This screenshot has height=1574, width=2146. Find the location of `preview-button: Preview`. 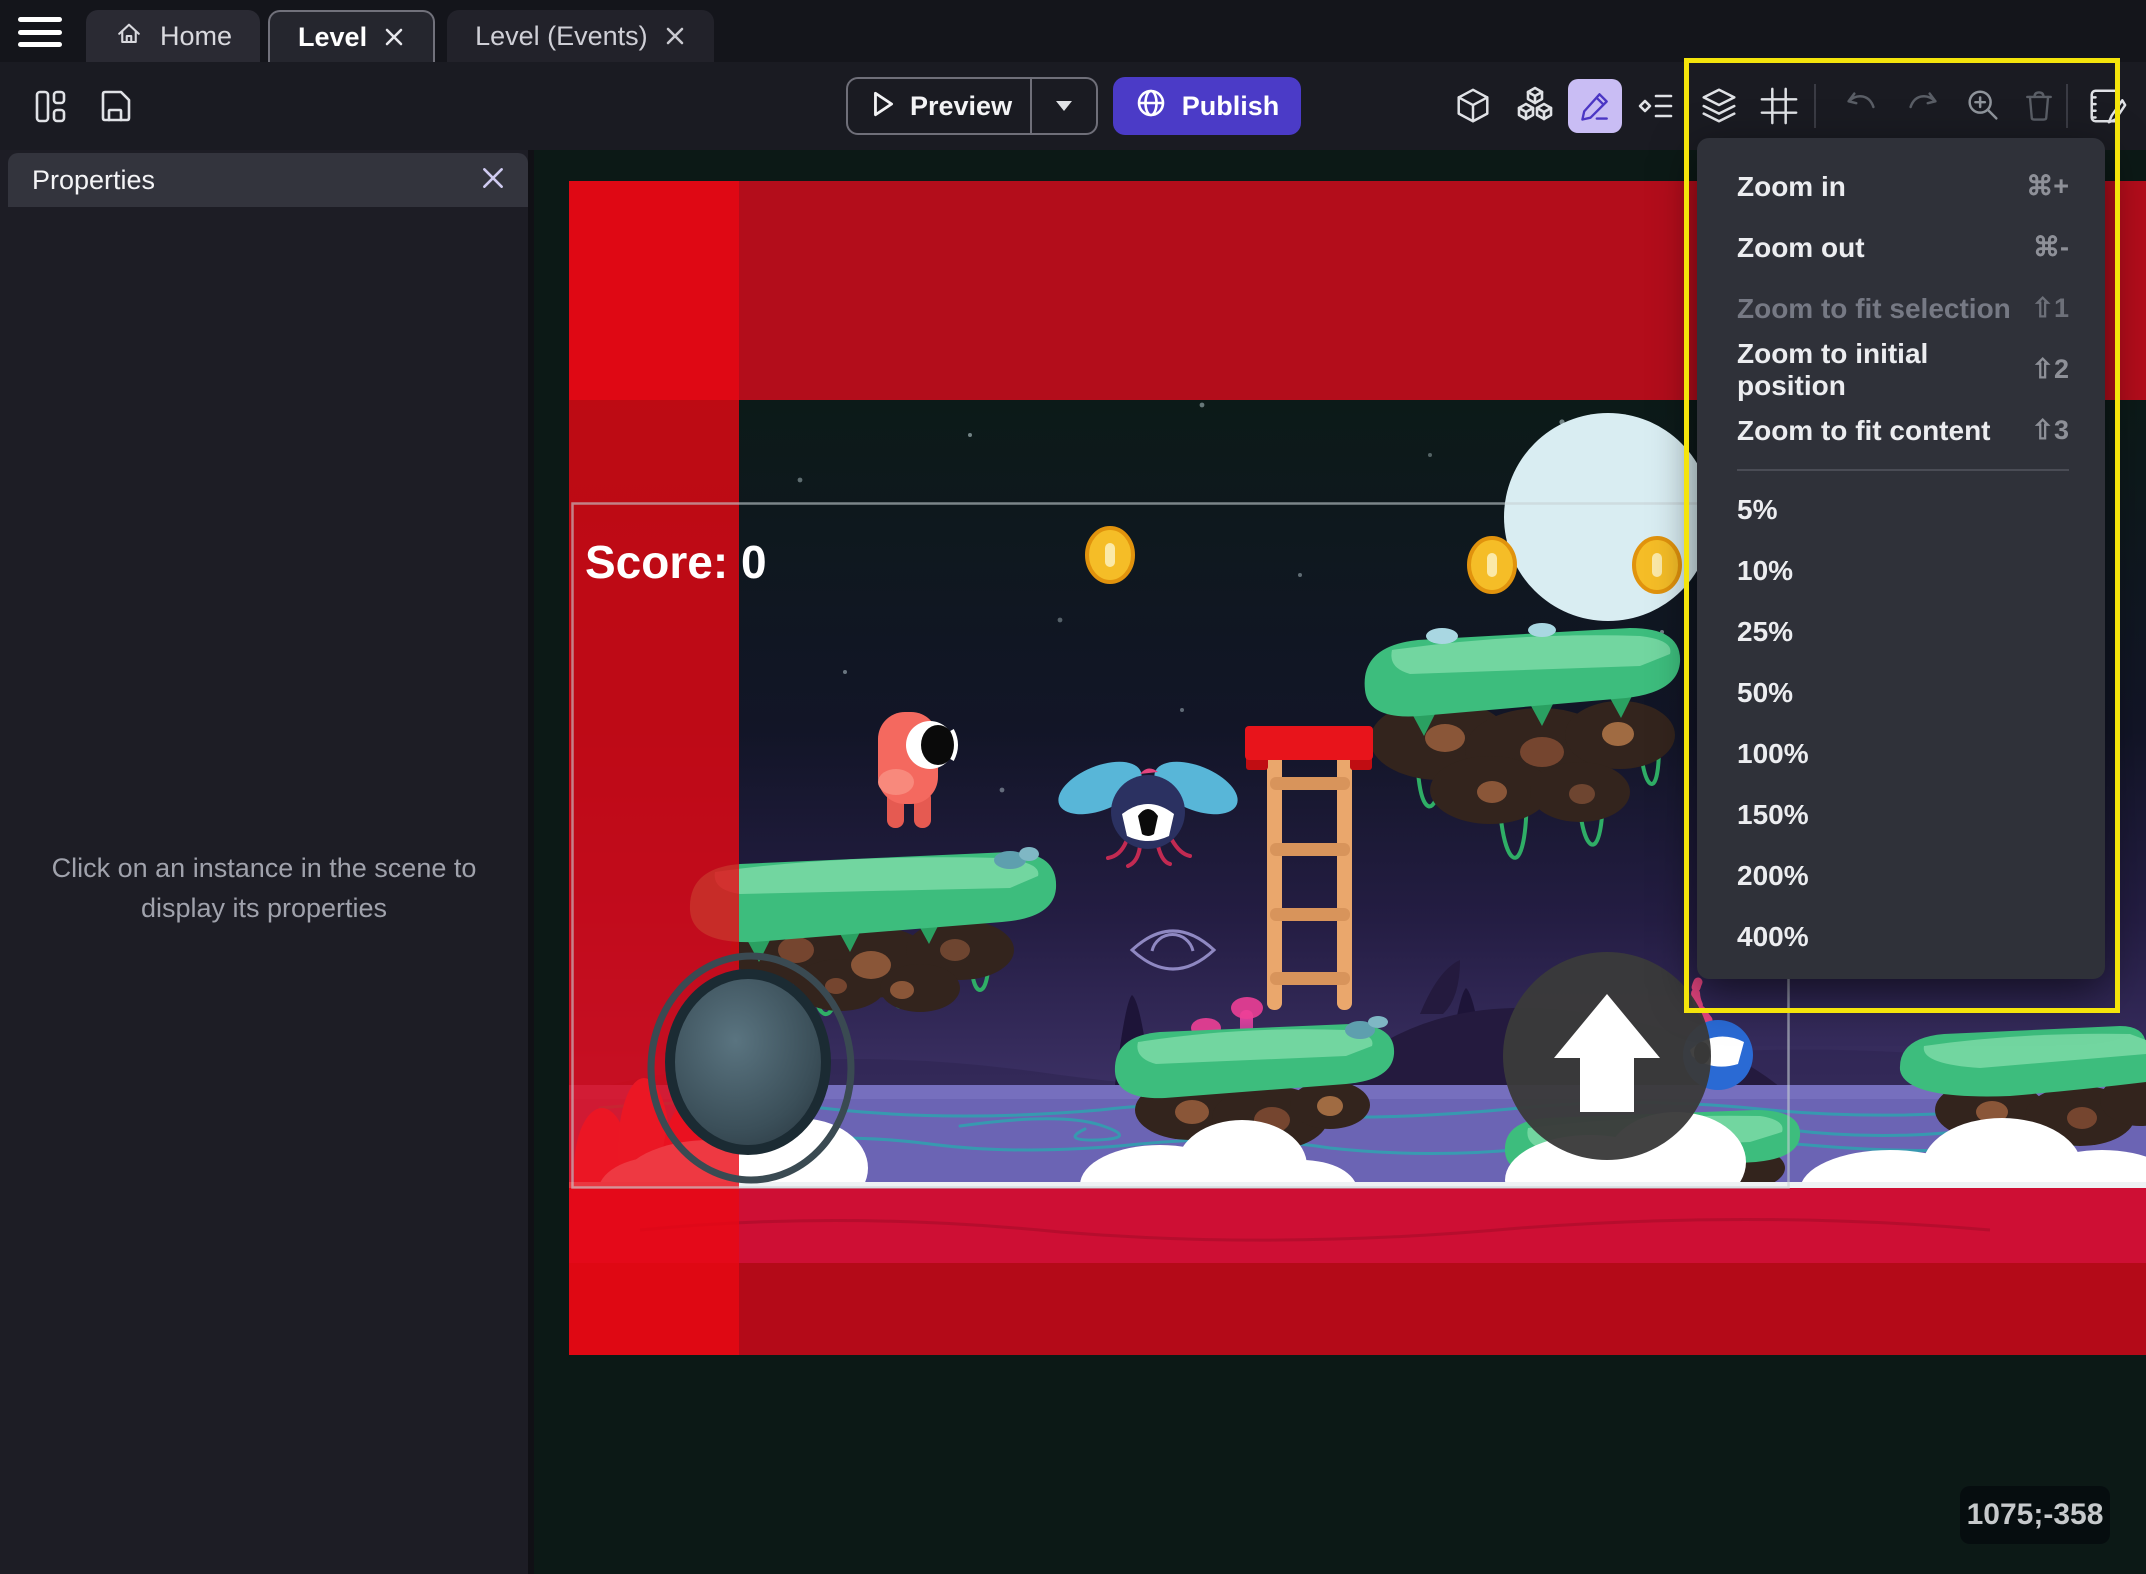

preview-button: Preview is located at coordinates (972, 106).